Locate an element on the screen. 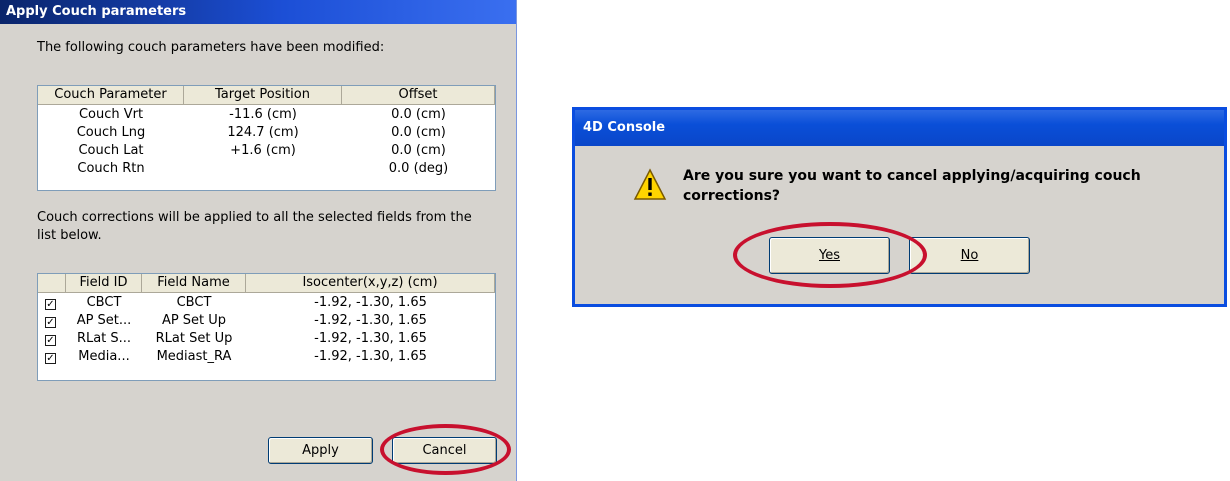  no-button: No is located at coordinates (969, 255).